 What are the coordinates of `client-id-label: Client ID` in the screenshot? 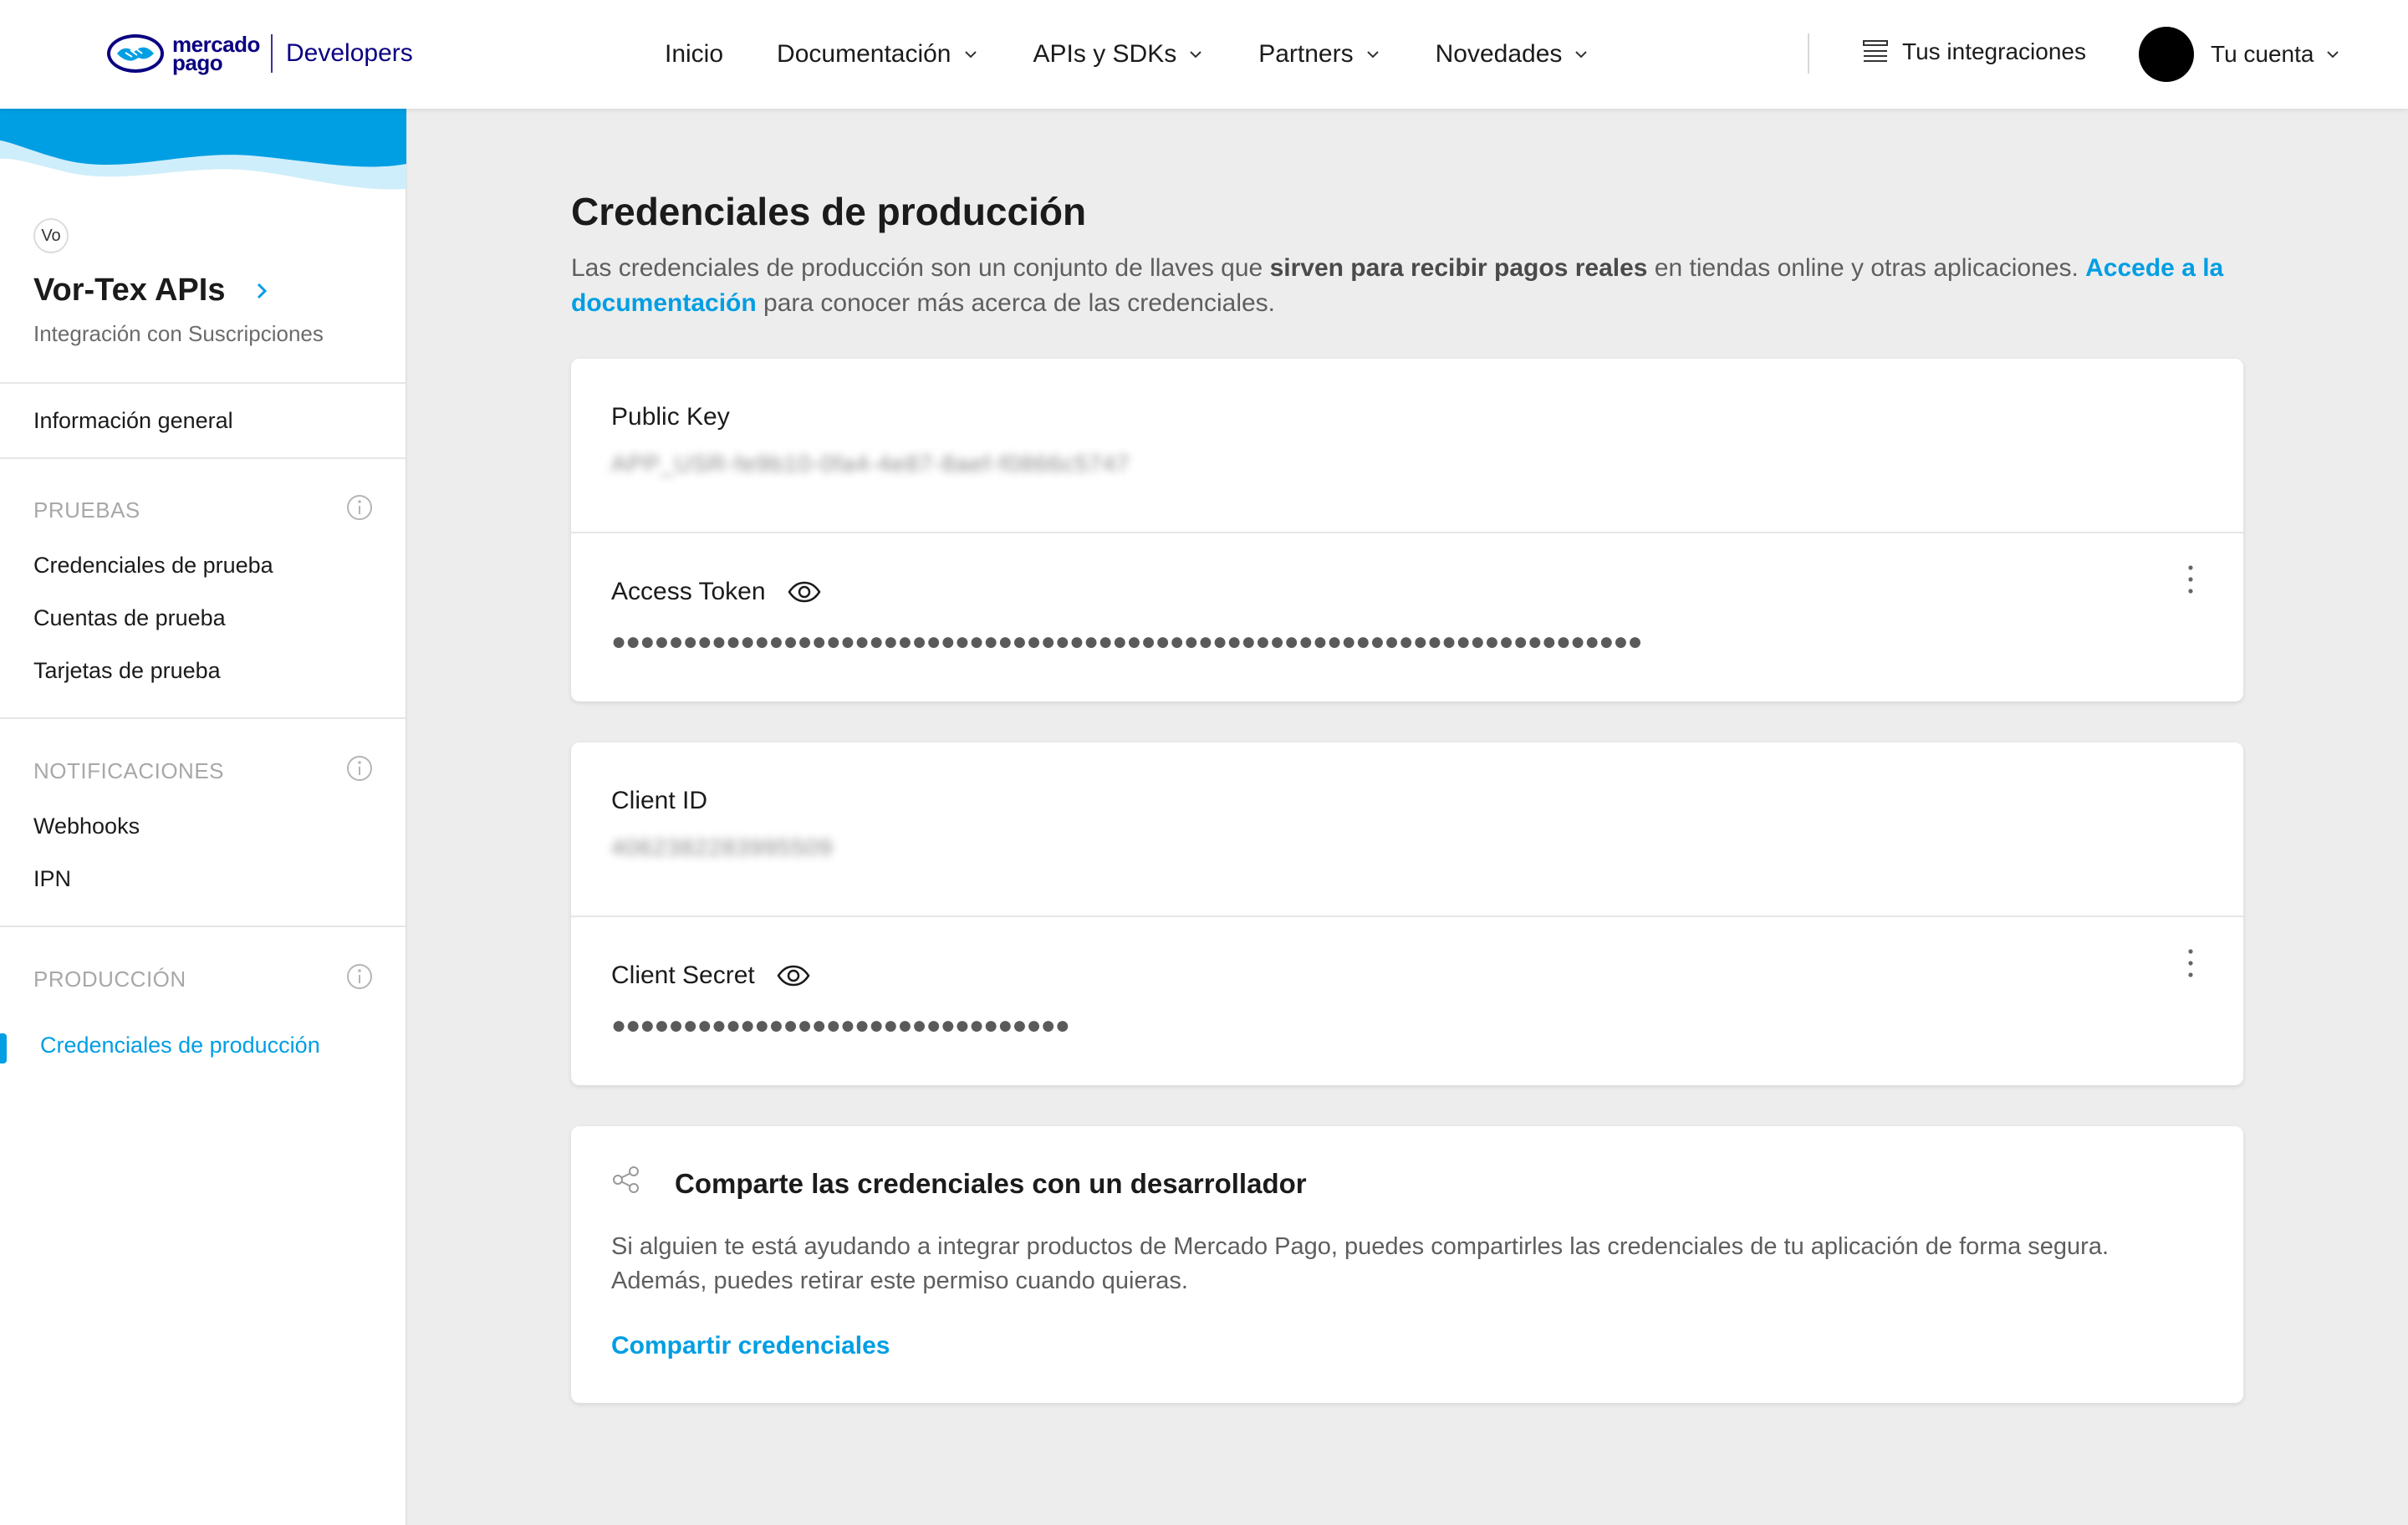 It's located at (659, 801).